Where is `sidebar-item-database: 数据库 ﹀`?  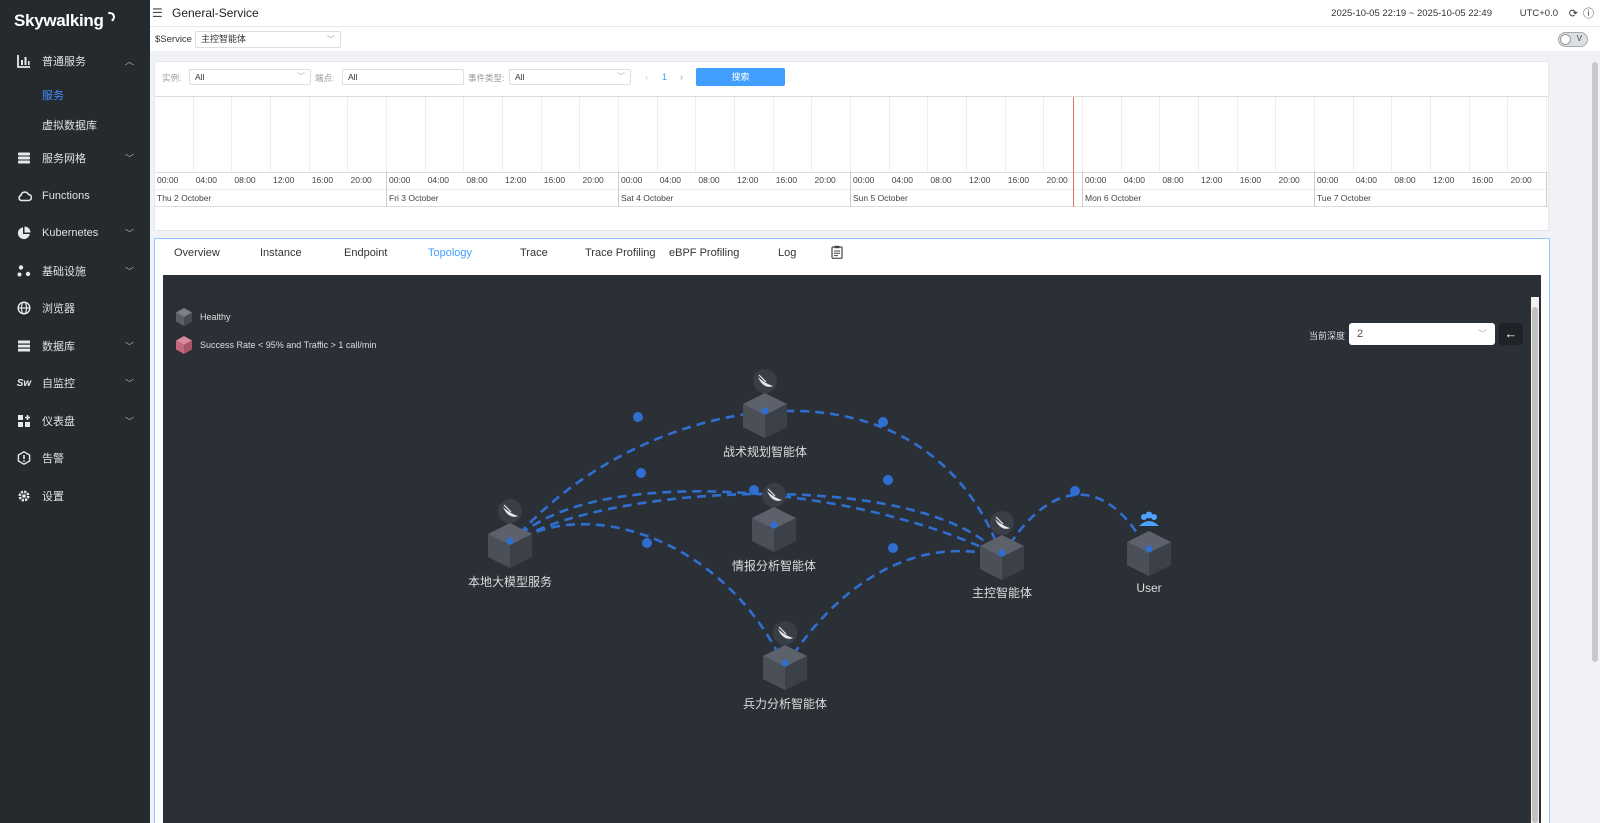
sidebar-item-database: 数据库 ﹀ is located at coordinates (75, 346).